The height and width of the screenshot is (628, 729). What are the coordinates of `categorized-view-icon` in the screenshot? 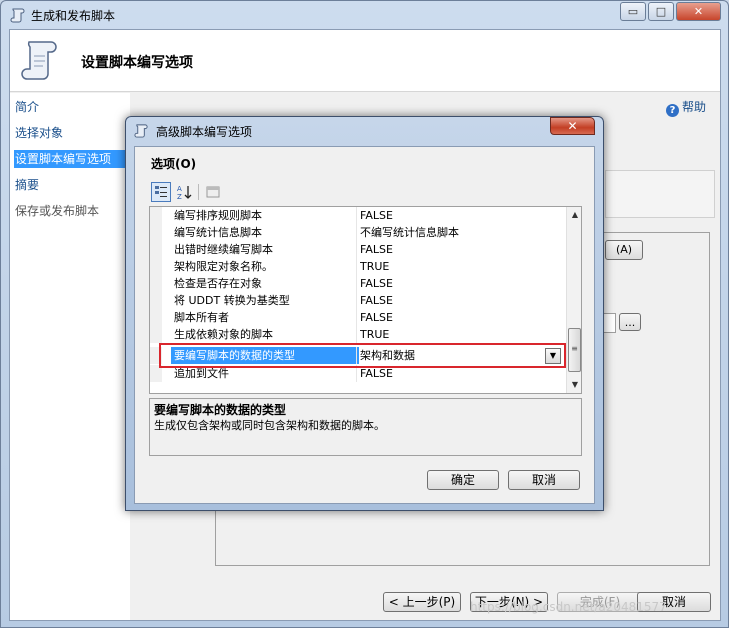 It's located at (161, 192).